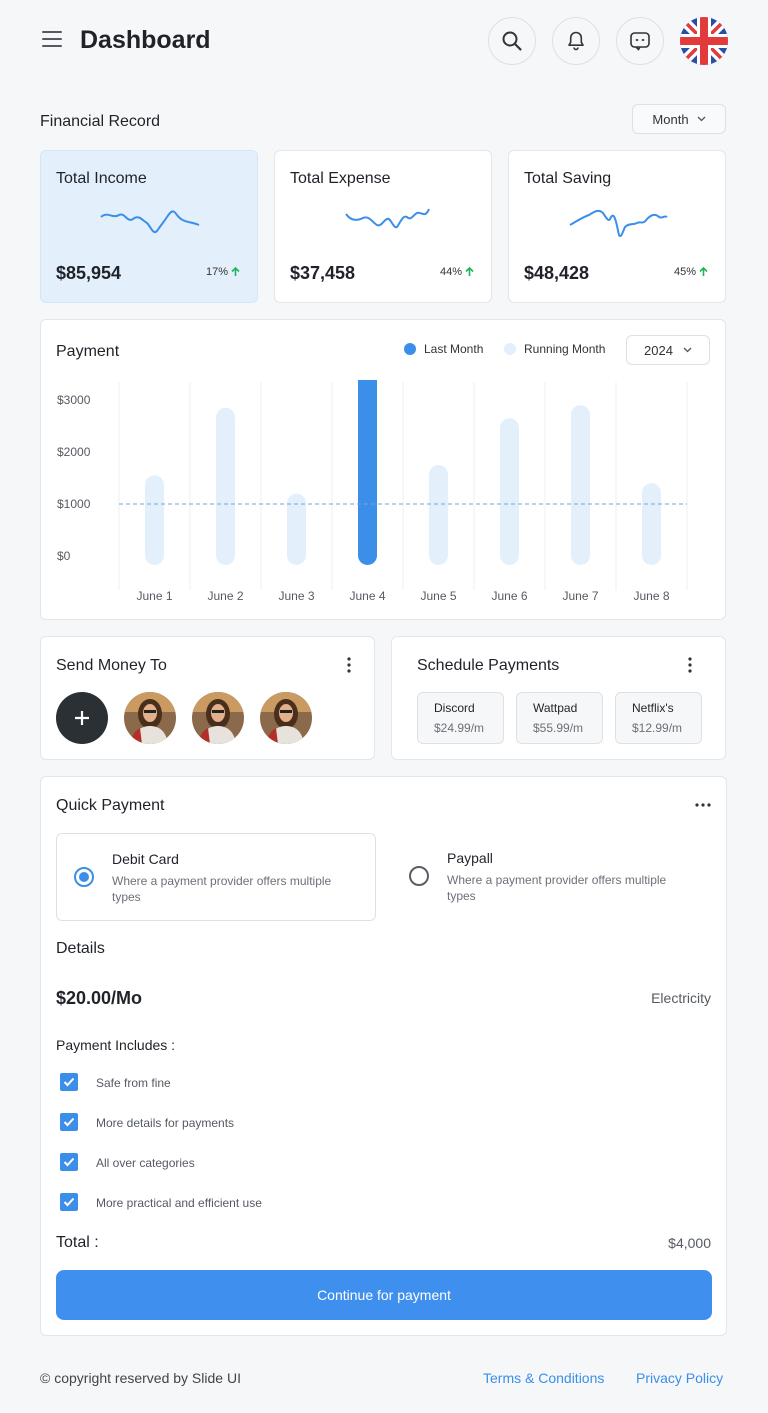  Describe the element at coordinates (691, 272) in the screenshot. I see `saving-change: 45%` at that location.